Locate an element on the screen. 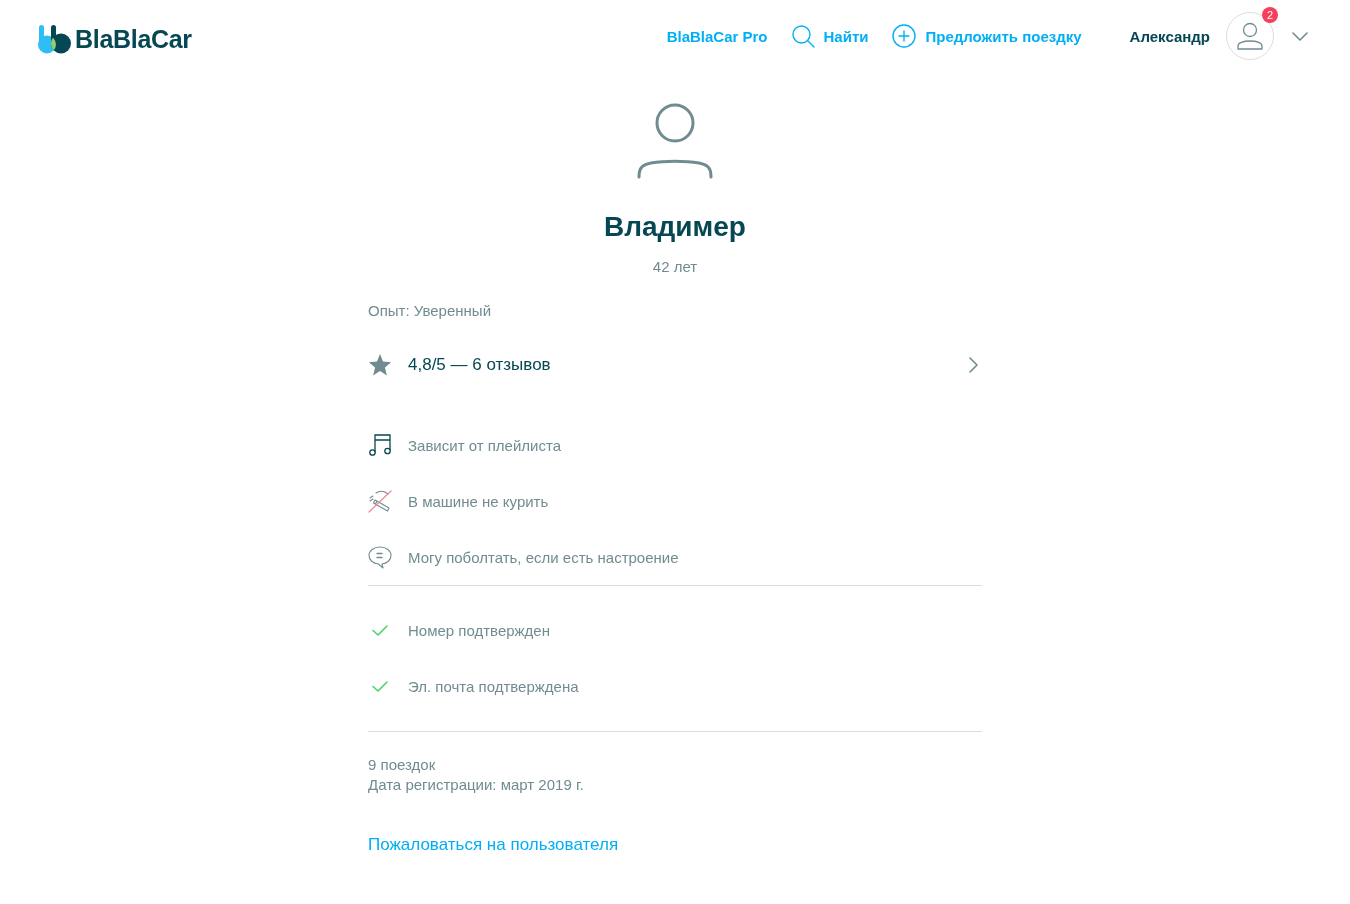 Image resolution: width=1350 pixels, height=904 pixels. brand-name: BlaBlaCar is located at coordinates (133, 39).